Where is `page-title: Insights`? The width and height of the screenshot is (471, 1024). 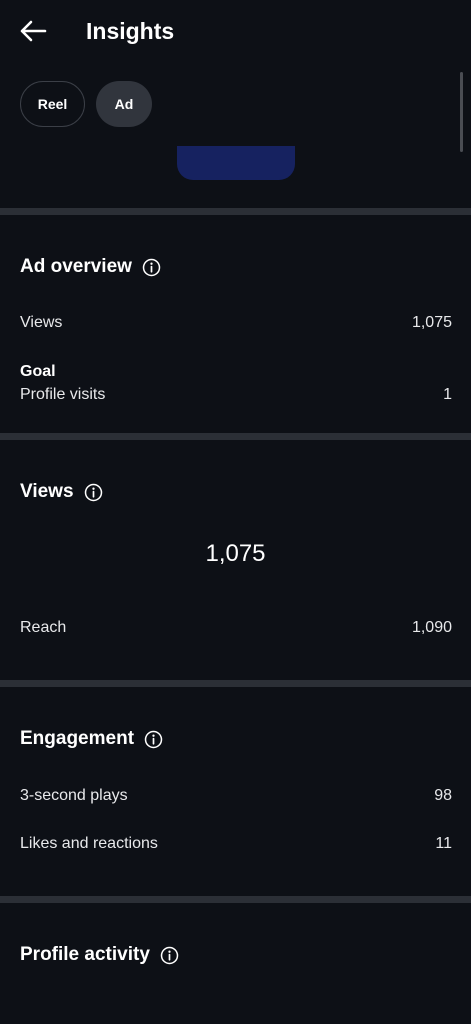
page-title: Insights is located at coordinates (130, 31).